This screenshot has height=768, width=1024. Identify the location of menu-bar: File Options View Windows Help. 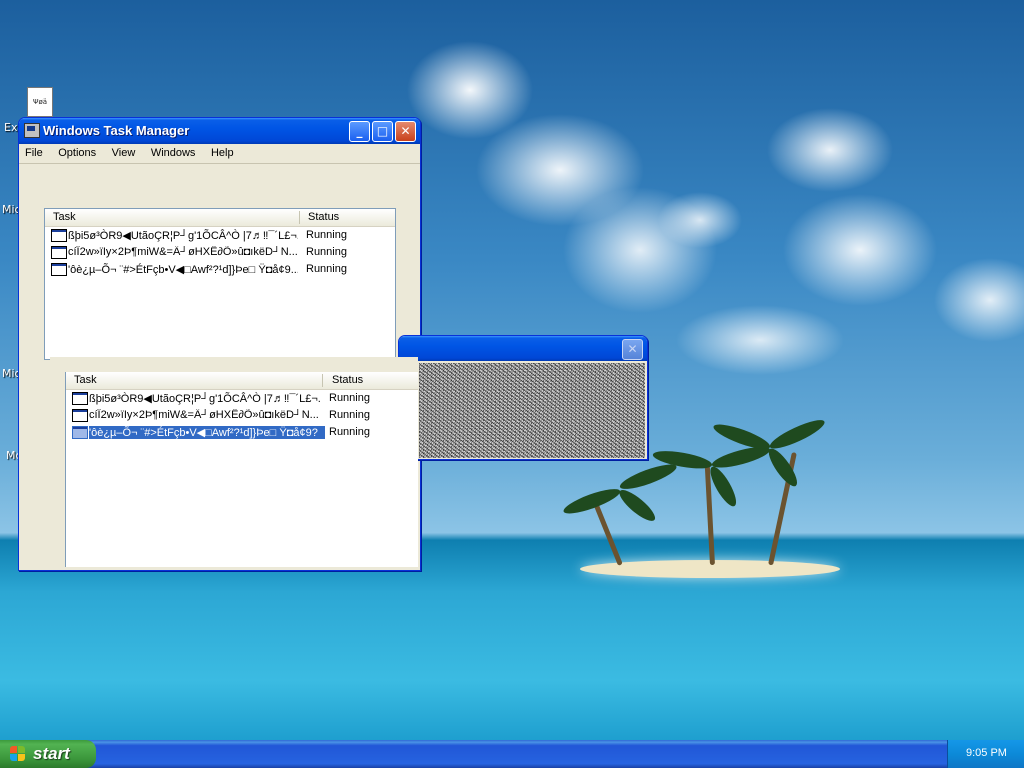
(219, 154).